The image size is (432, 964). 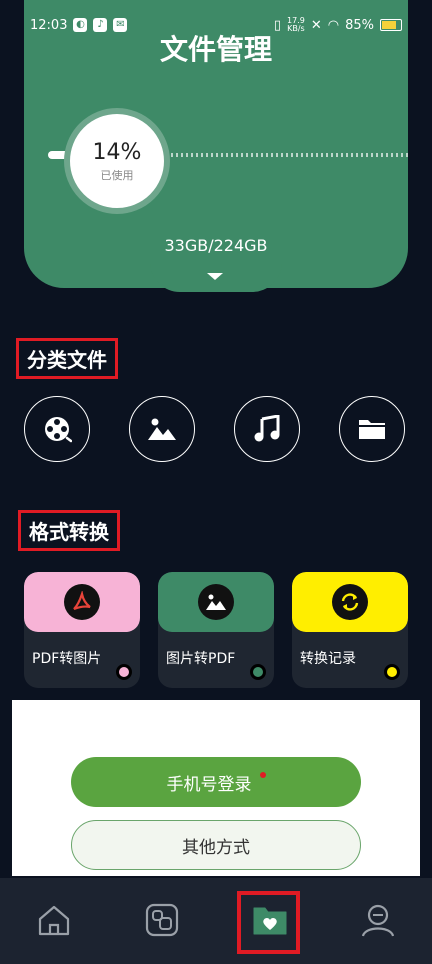 I want to click on refresh-icon-badge, so click(x=350, y=602).